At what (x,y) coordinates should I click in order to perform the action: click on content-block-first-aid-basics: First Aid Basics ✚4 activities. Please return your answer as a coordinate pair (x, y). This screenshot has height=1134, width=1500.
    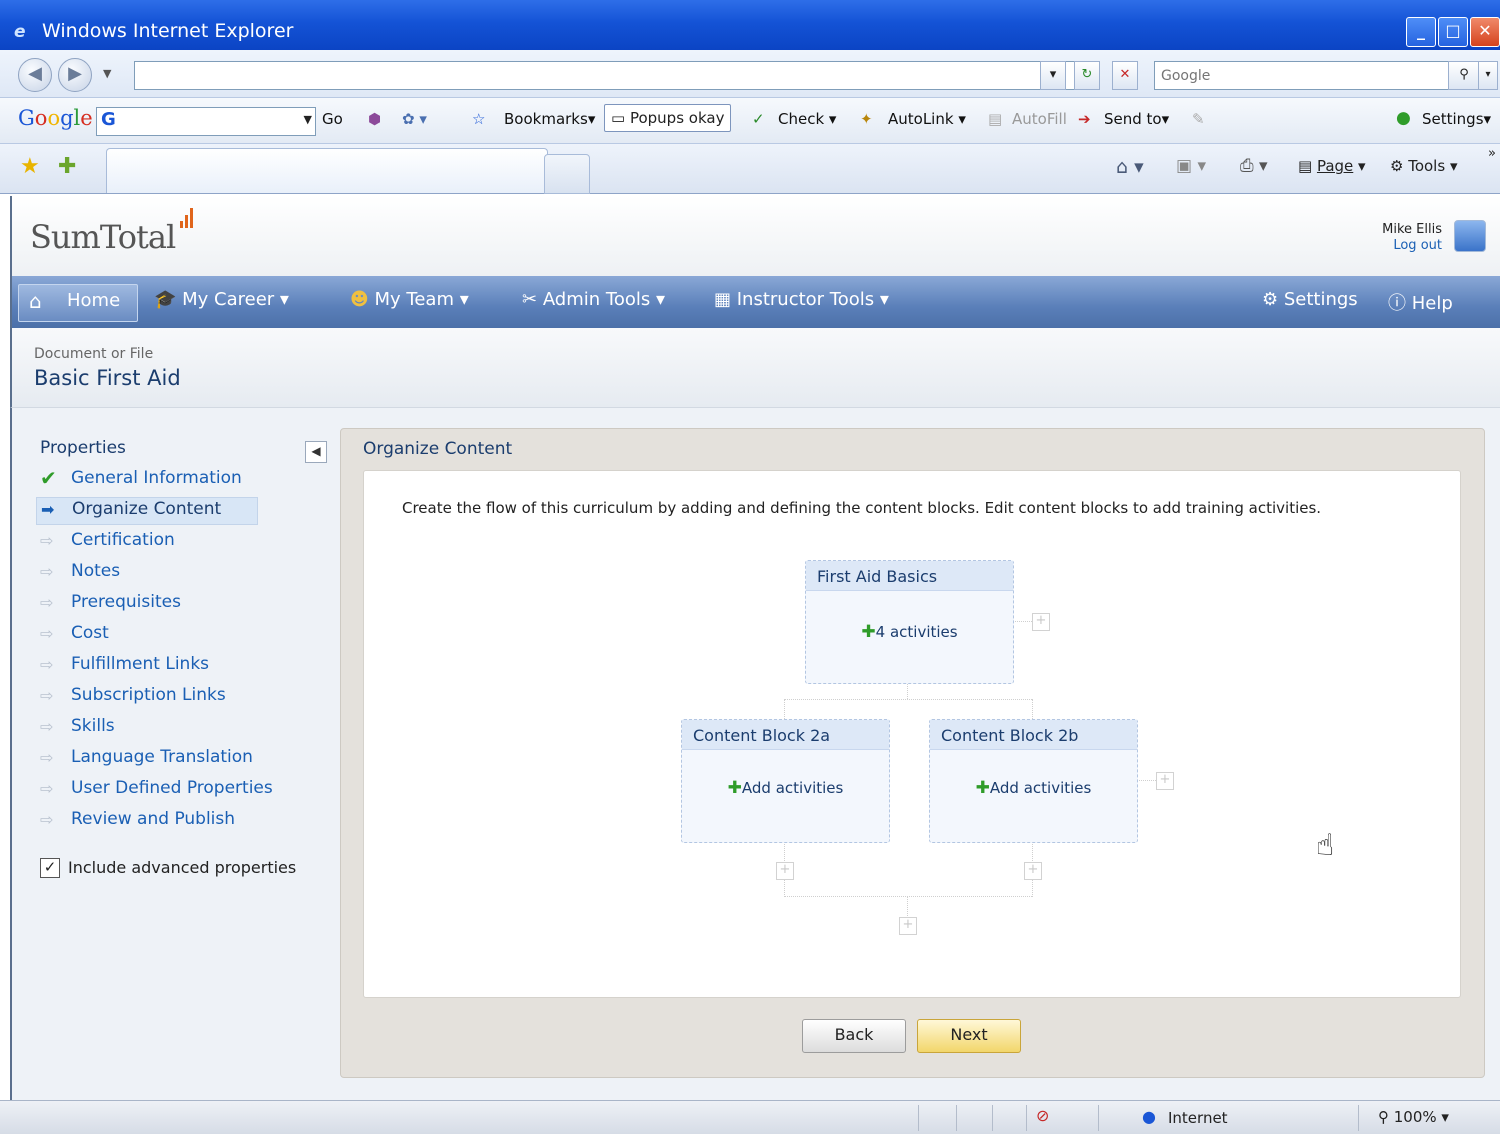
    Looking at the image, I should click on (909, 622).